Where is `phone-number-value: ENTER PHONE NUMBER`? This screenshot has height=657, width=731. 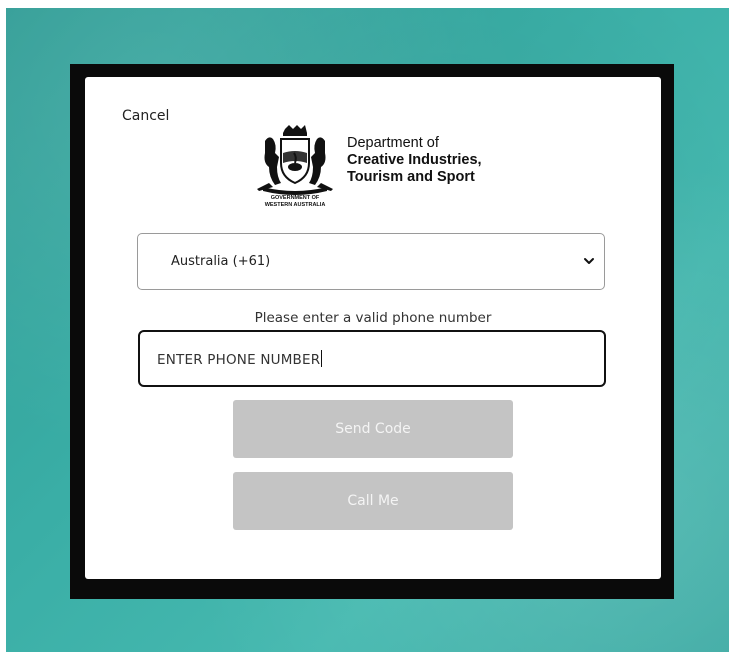 phone-number-value: ENTER PHONE NUMBER is located at coordinates (240, 359).